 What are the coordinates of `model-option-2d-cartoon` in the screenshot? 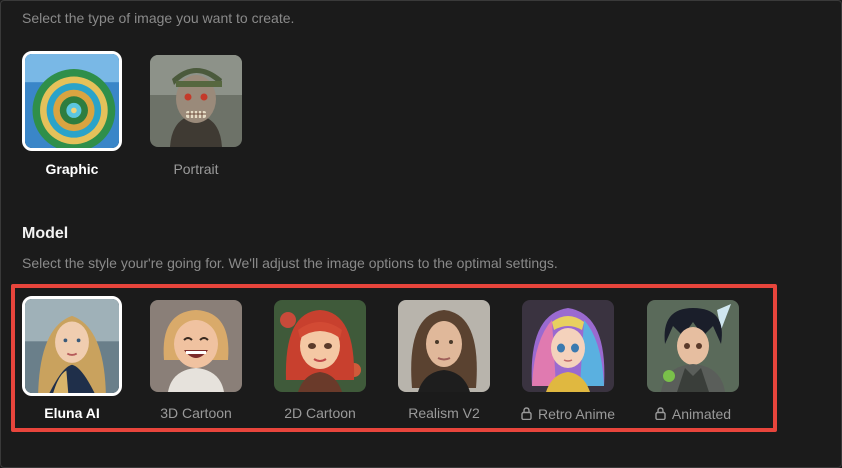 It's located at (320, 346).